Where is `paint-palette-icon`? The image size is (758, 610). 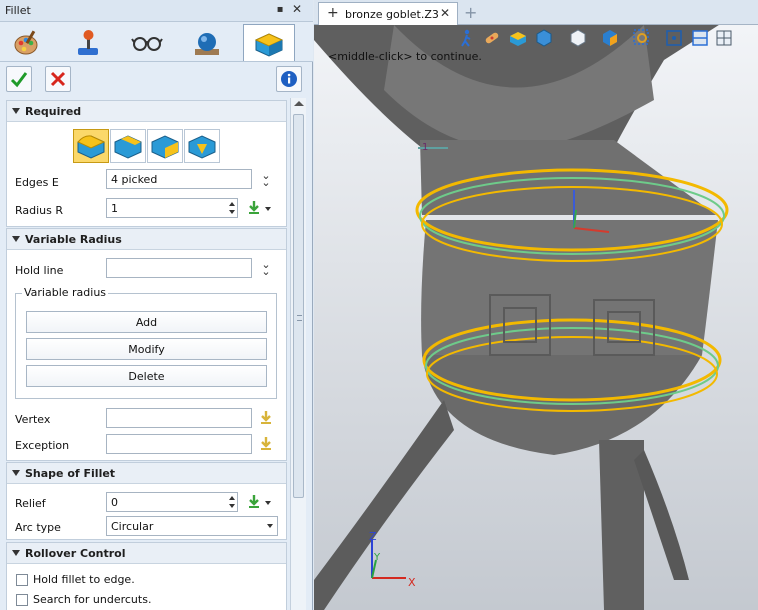
paint-palette-icon is located at coordinates (26, 41).